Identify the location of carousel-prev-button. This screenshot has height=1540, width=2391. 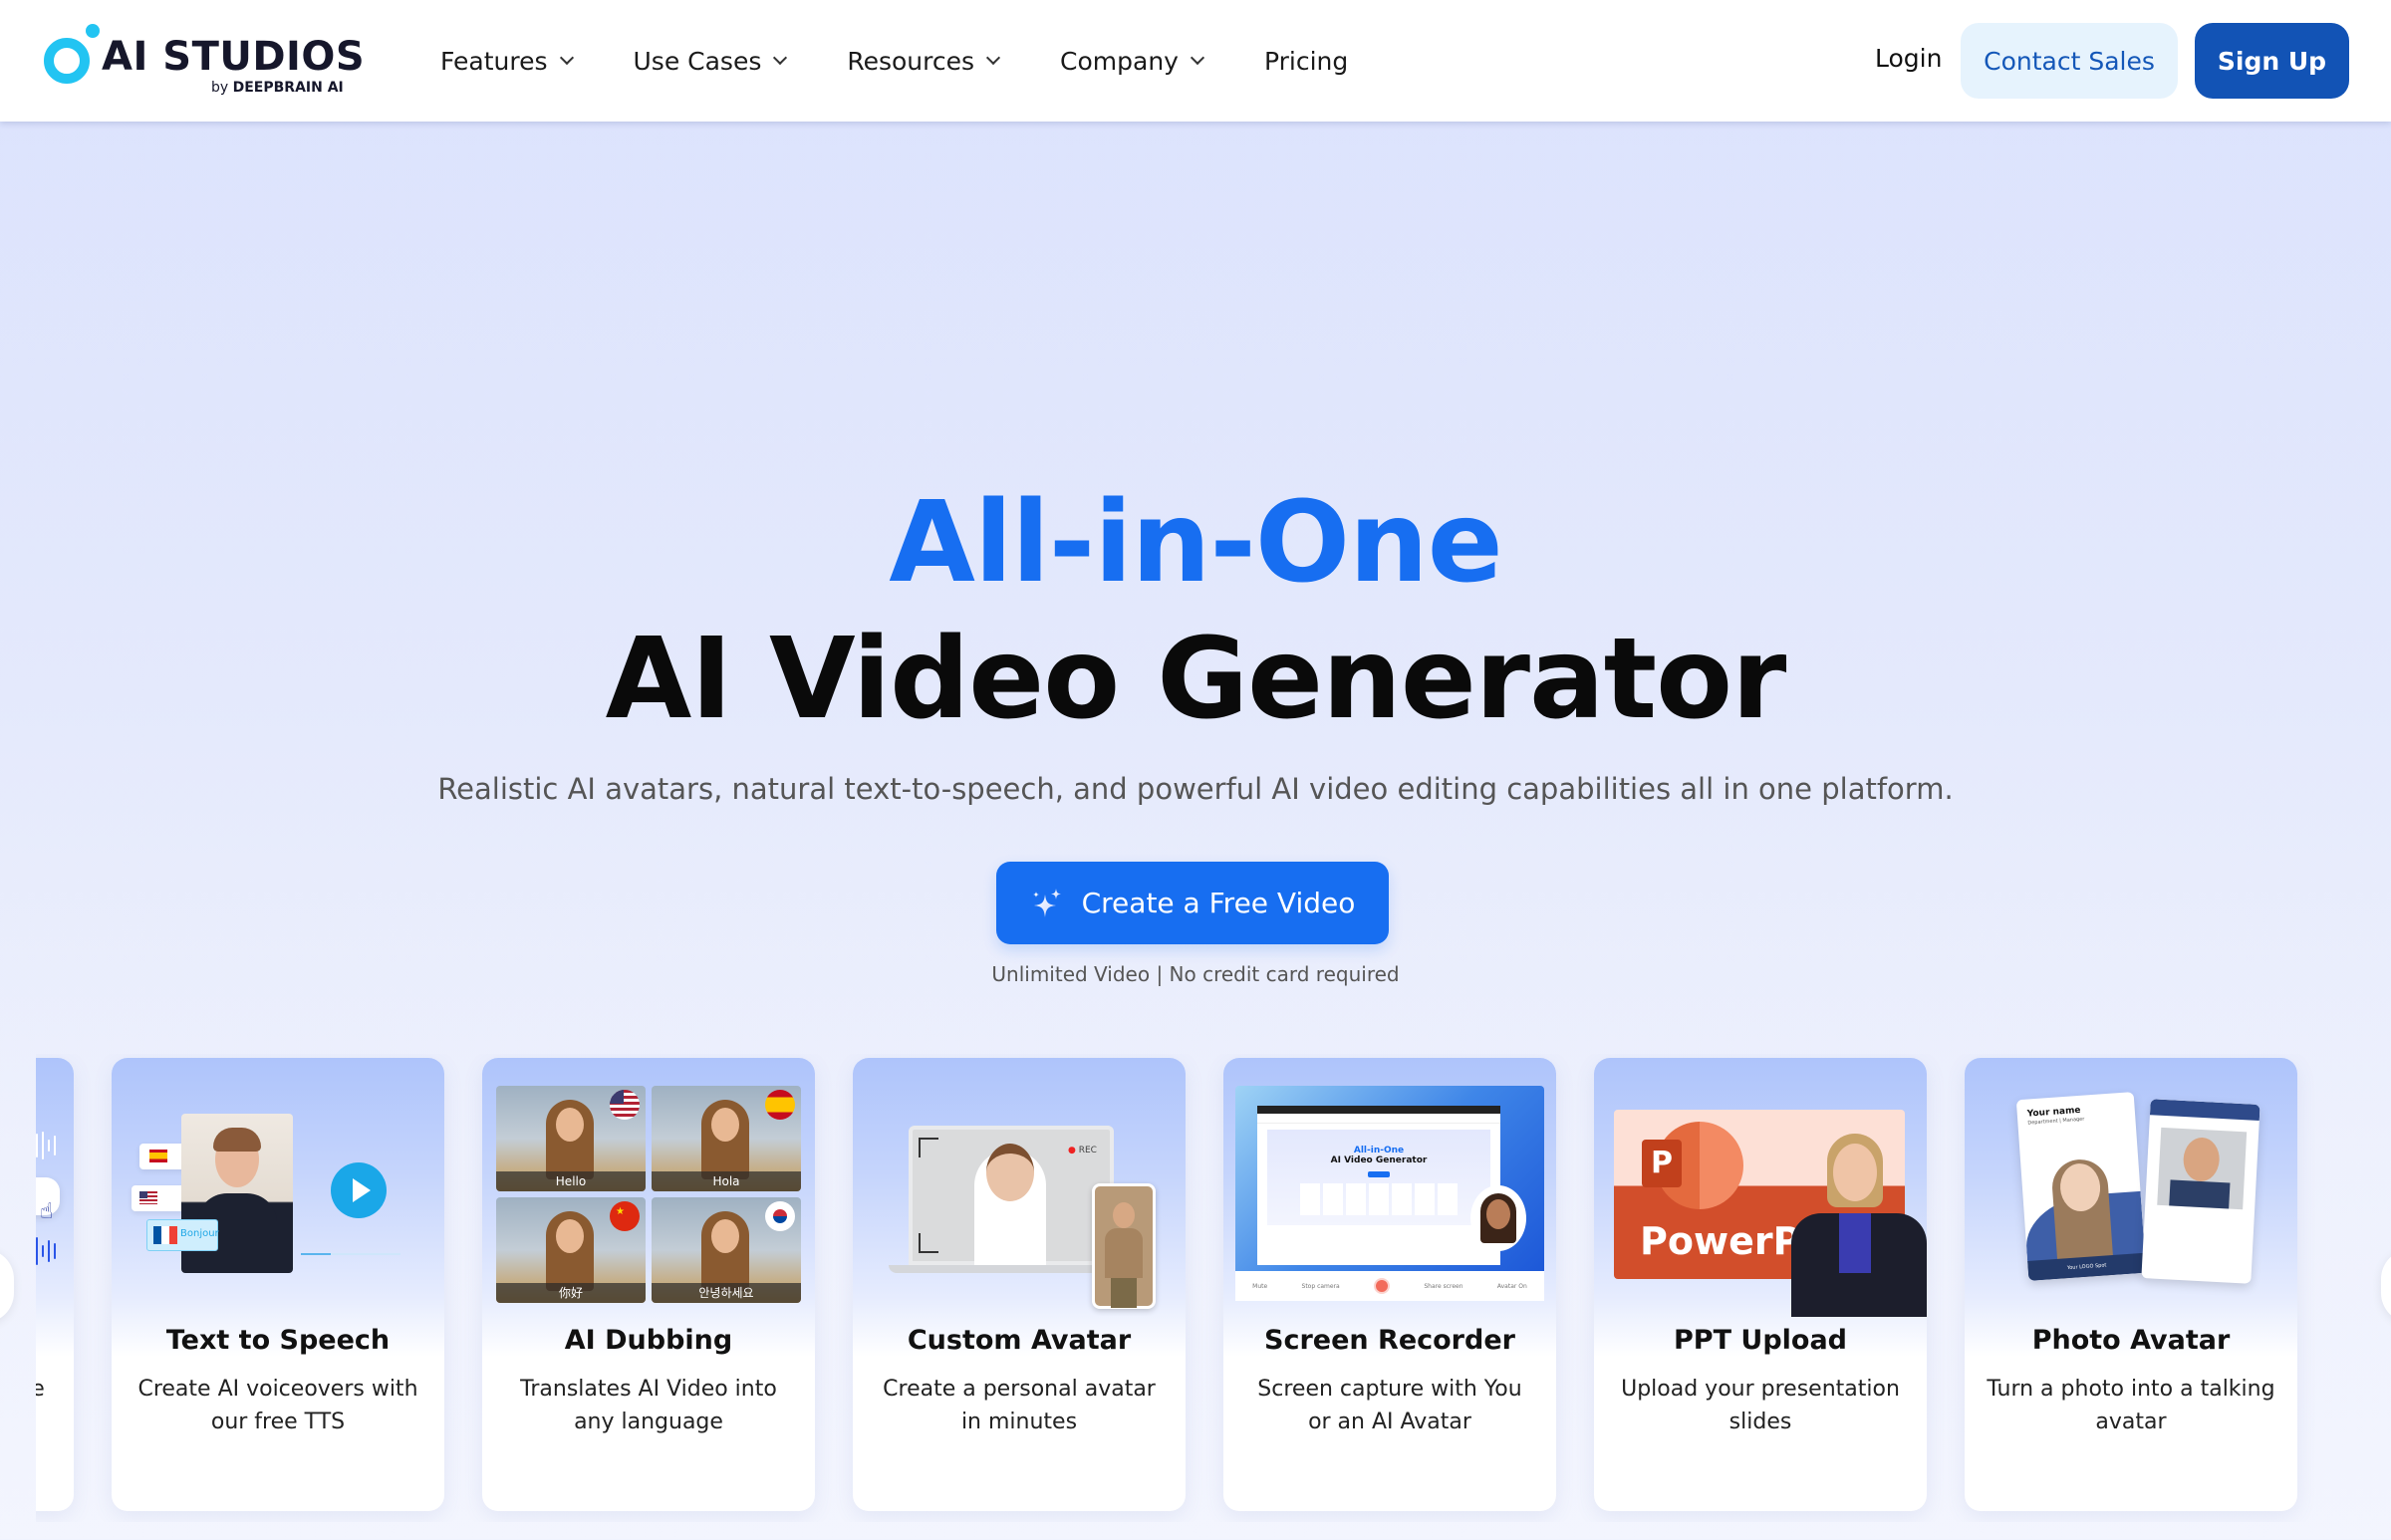
(7, 1286).